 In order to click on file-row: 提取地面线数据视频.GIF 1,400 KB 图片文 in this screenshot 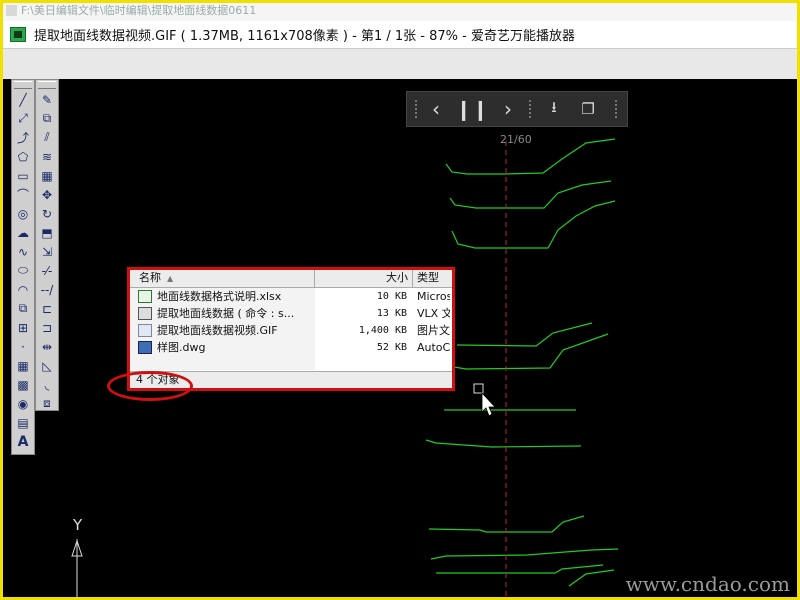, I will do `click(291, 330)`.